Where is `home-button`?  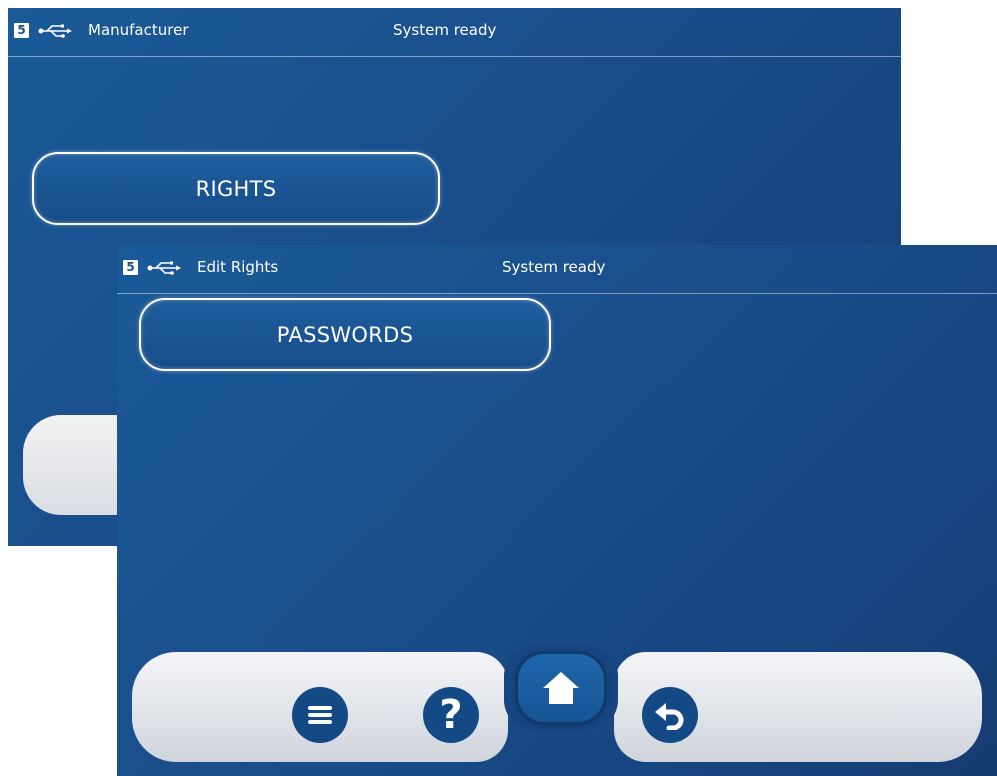
home-button is located at coordinates (561, 688).